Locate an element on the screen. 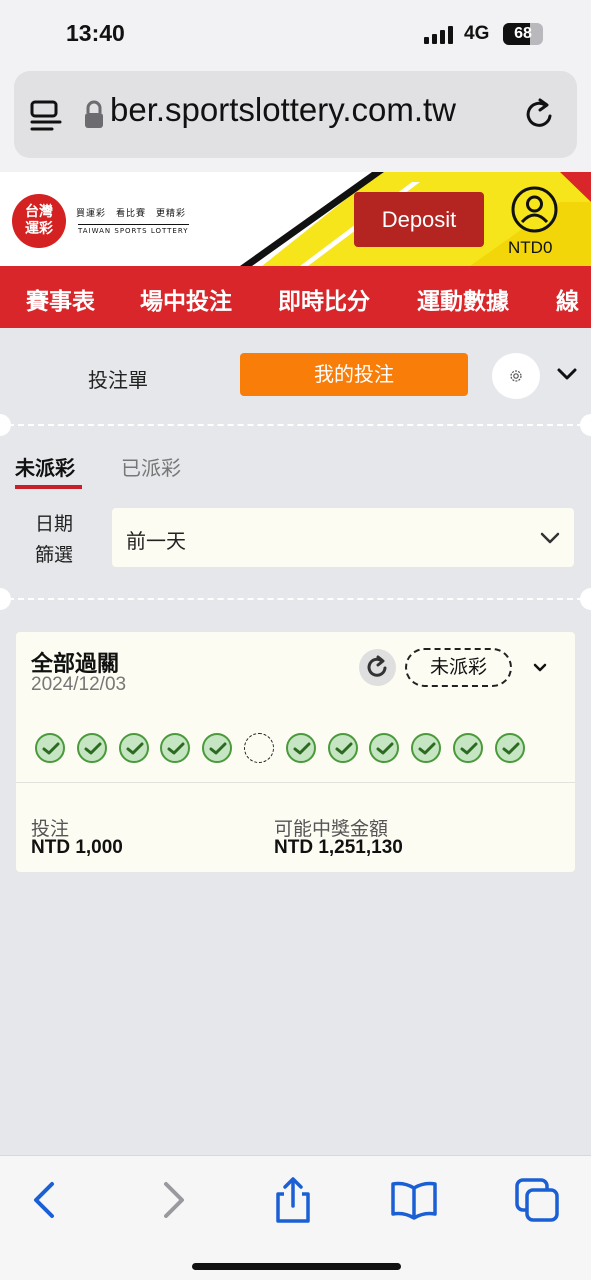 Image resolution: width=591 pixels, height=1280 pixels. network-type: 4G is located at coordinates (477, 33).